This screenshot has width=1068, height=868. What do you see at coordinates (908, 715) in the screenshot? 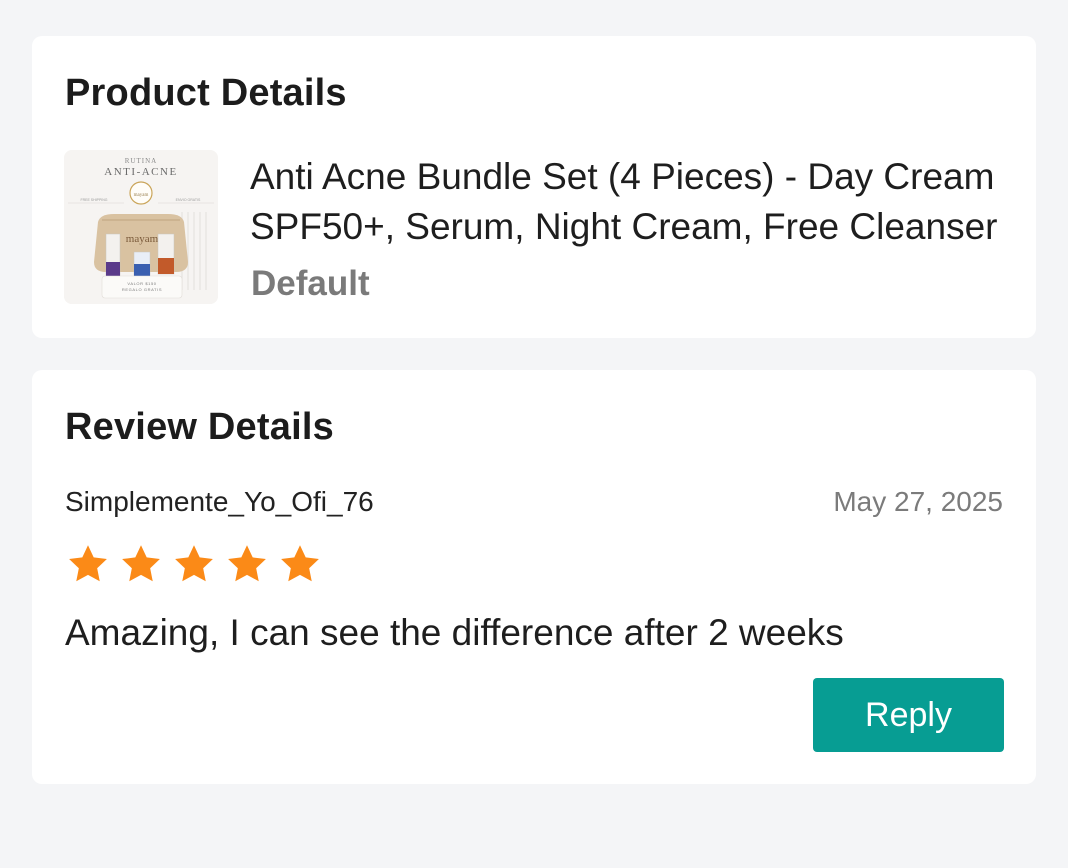
I see `reply-button: Reply` at bounding box center [908, 715].